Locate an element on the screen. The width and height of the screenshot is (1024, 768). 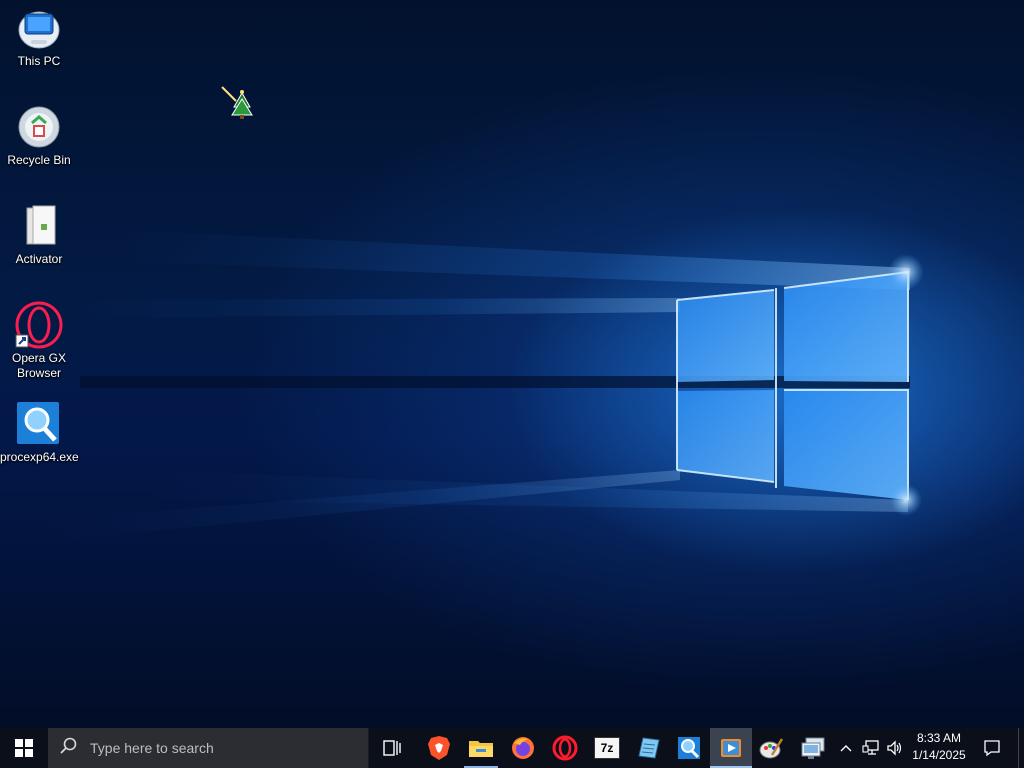
action-center-button is located at coordinates (992, 748).